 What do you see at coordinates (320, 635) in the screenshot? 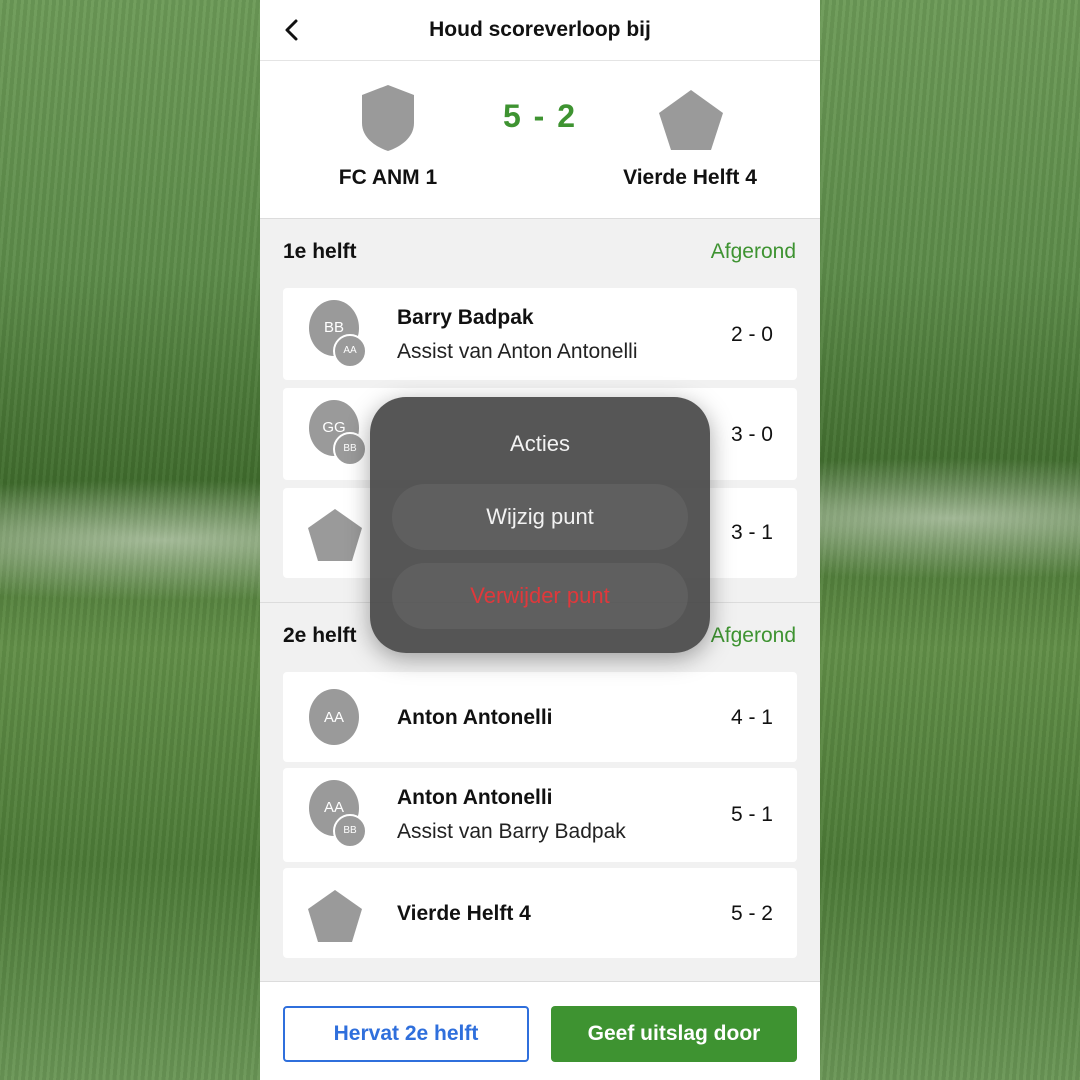
I see `half-title: 2e helft` at bounding box center [320, 635].